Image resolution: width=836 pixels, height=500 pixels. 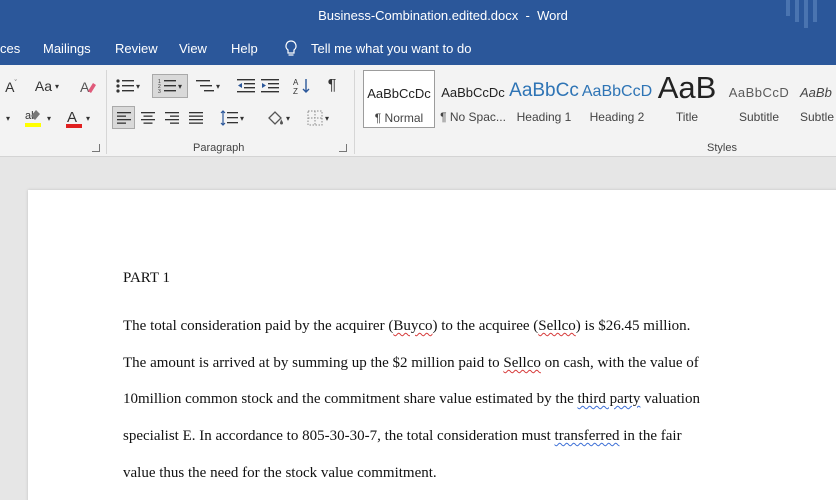 What do you see at coordinates (391, 48) in the screenshot?
I see `tell-me-search: Tell me what you want to do` at bounding box center [391, 48].